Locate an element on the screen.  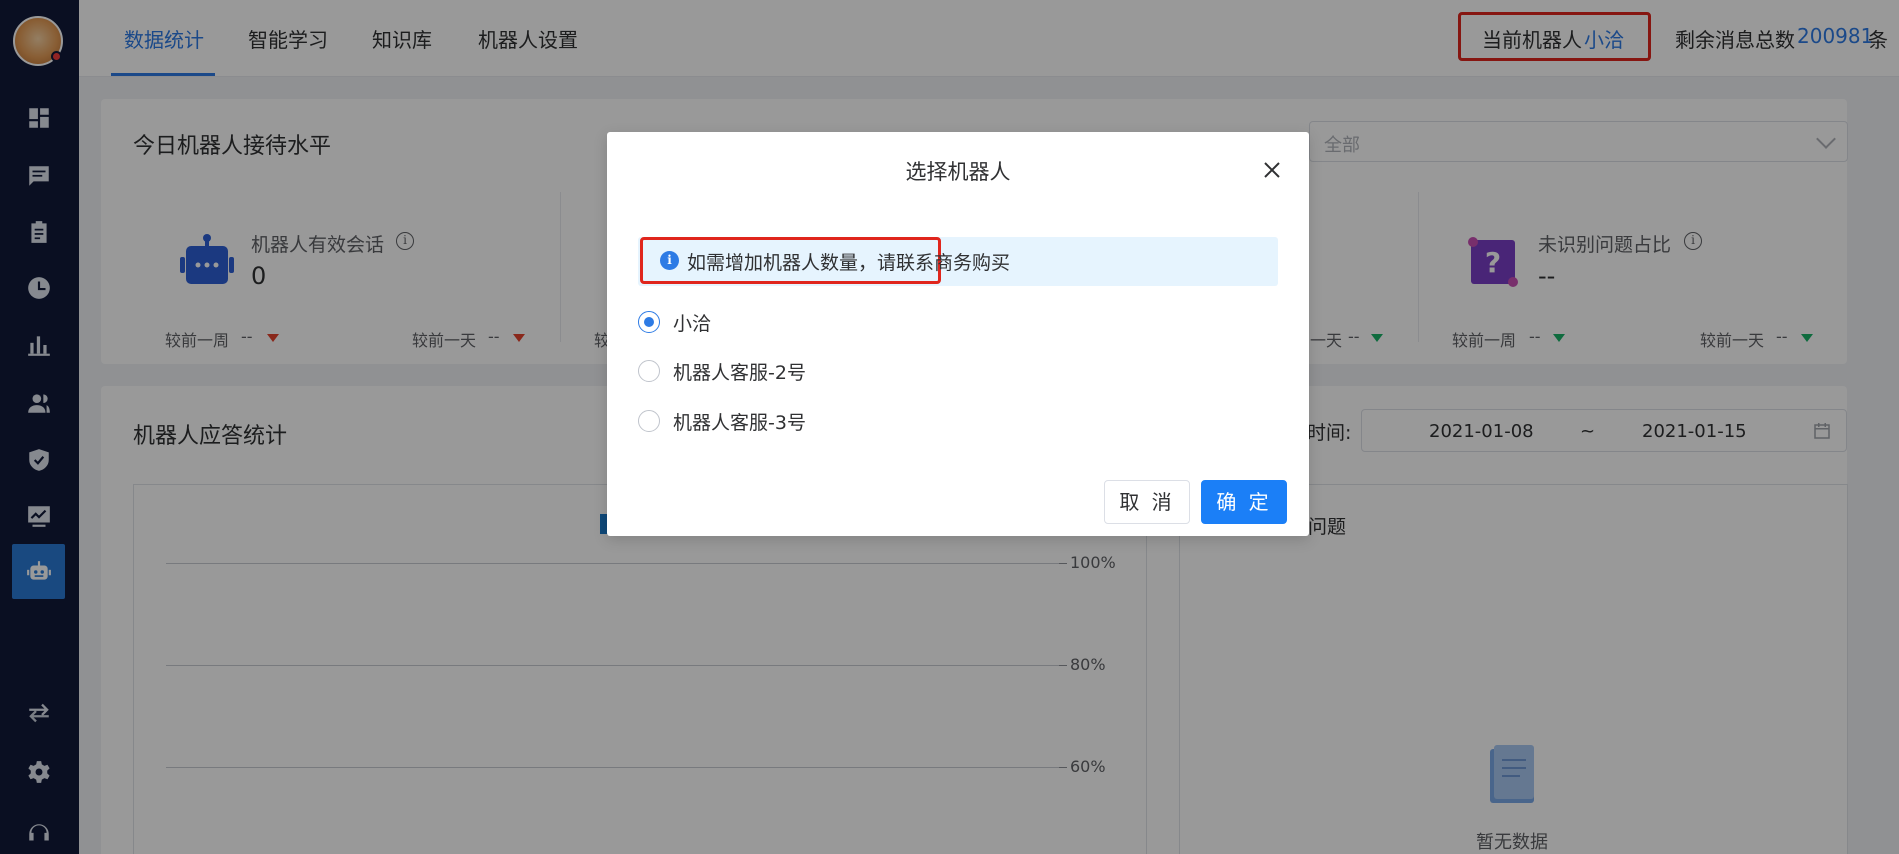
dialog-title: 选择机器人 is located at coordinates (958, 172).